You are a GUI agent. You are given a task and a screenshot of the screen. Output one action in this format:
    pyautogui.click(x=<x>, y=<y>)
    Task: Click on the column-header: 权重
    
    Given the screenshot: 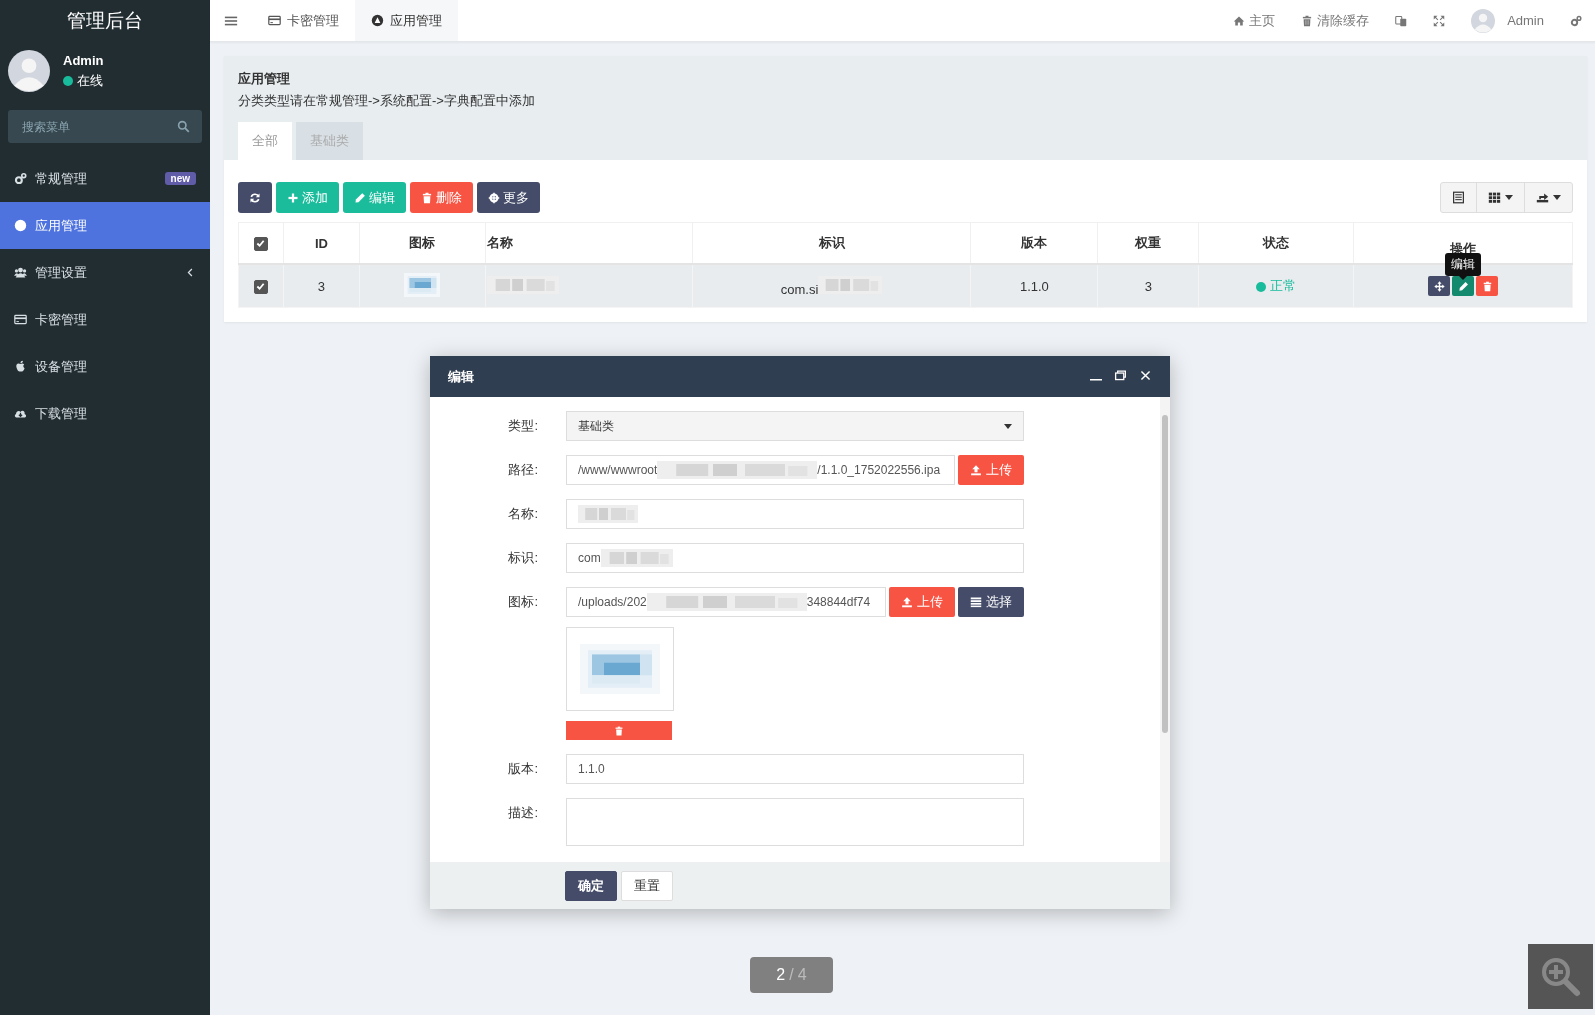 What is the action you would take?
    pyautogui.click(x=1148, y=242)
    